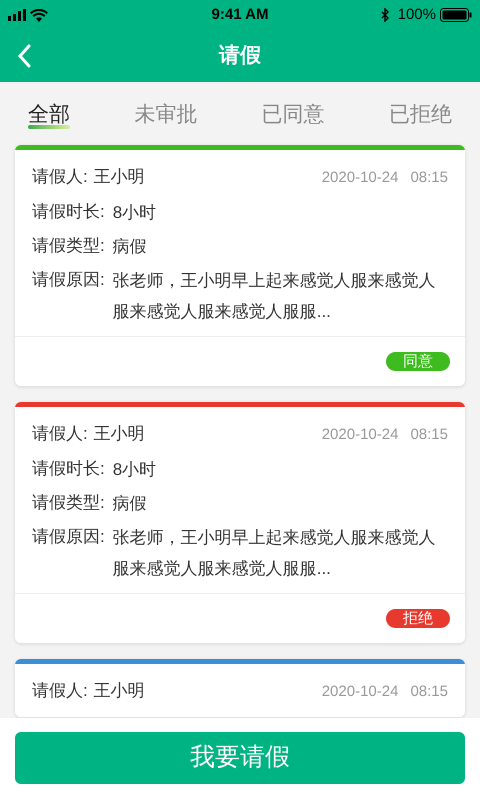  I want to click on back-icon, so click(24, 56).